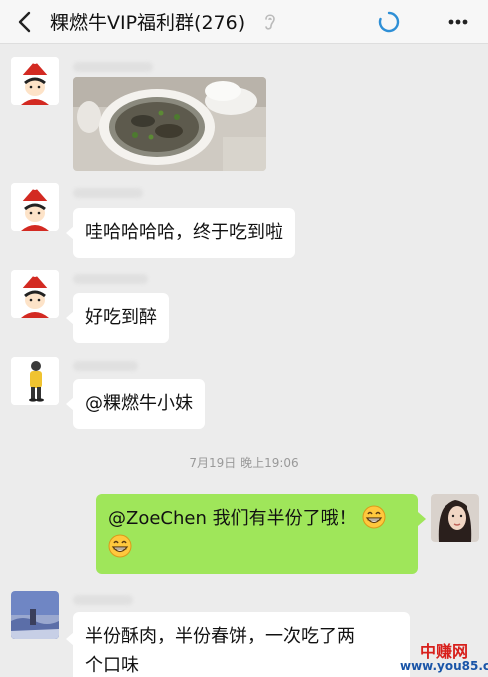 Image resolution: width=488 pixels, height=677 pixels. I want to click on landscape-photo-avatar-icon, so click(35, 615).